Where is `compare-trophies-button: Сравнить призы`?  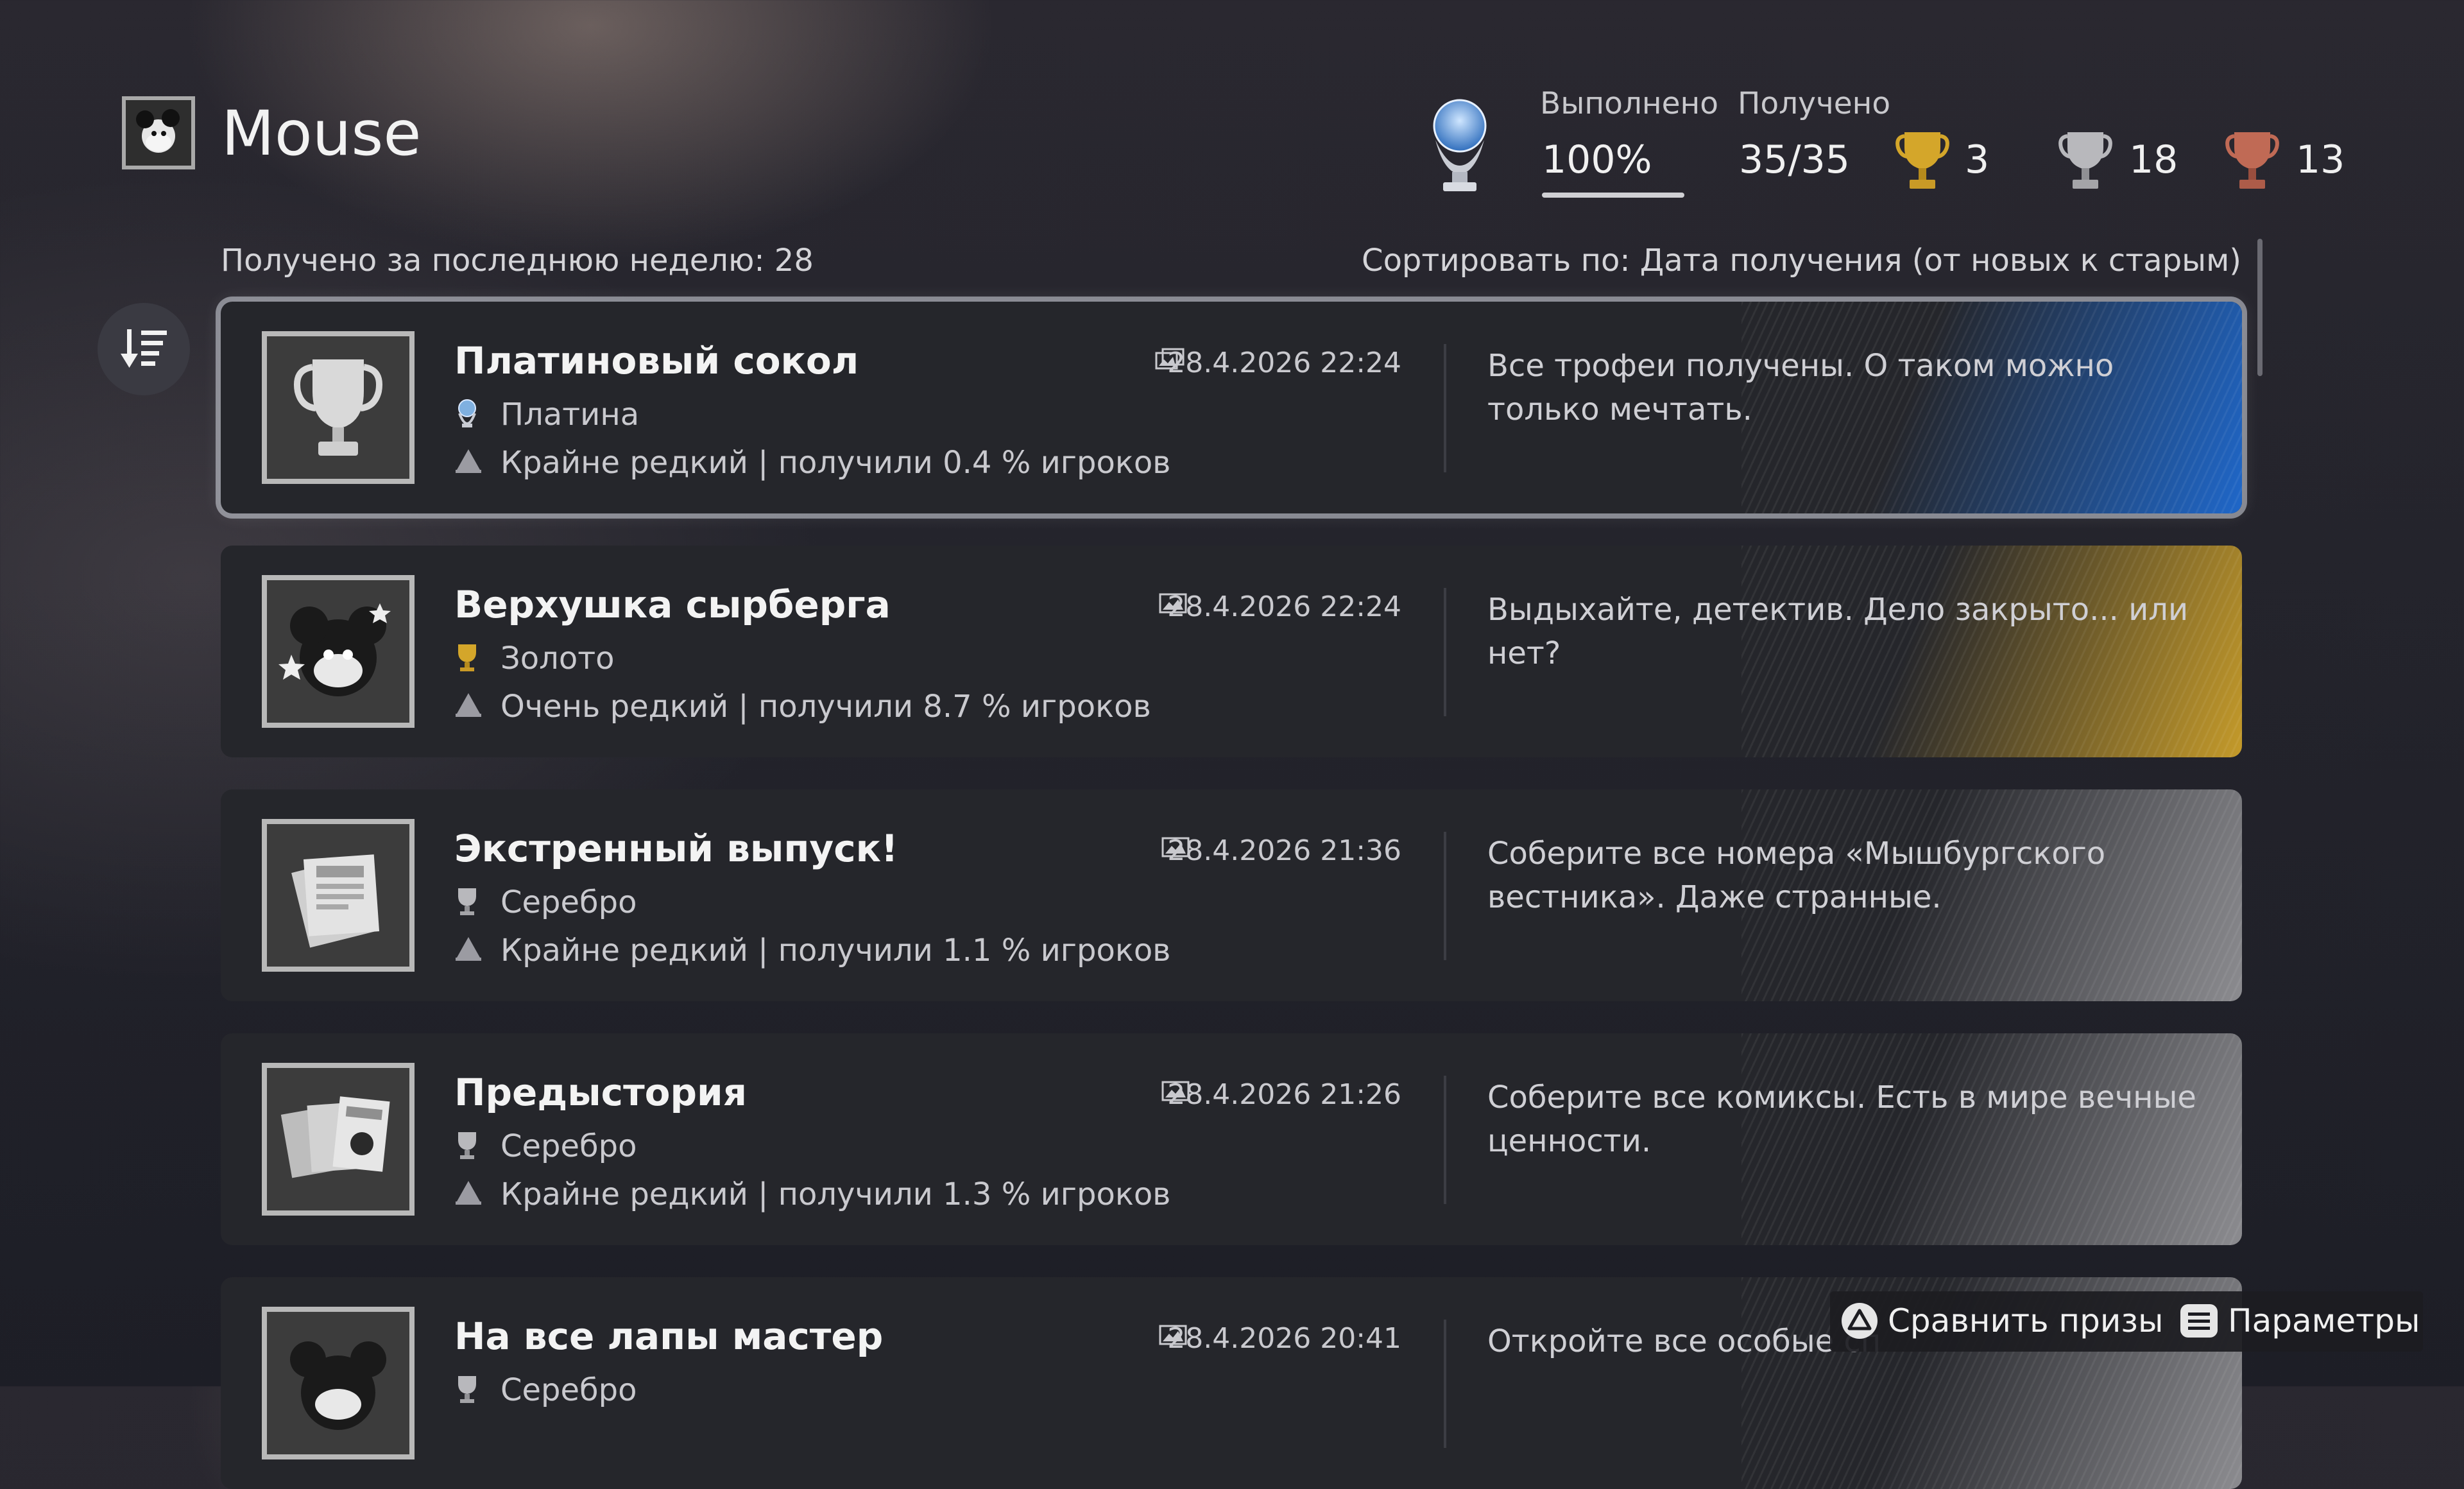 compare-trophies-button: Сравнить призы is located at coordinates (2002, 1321).